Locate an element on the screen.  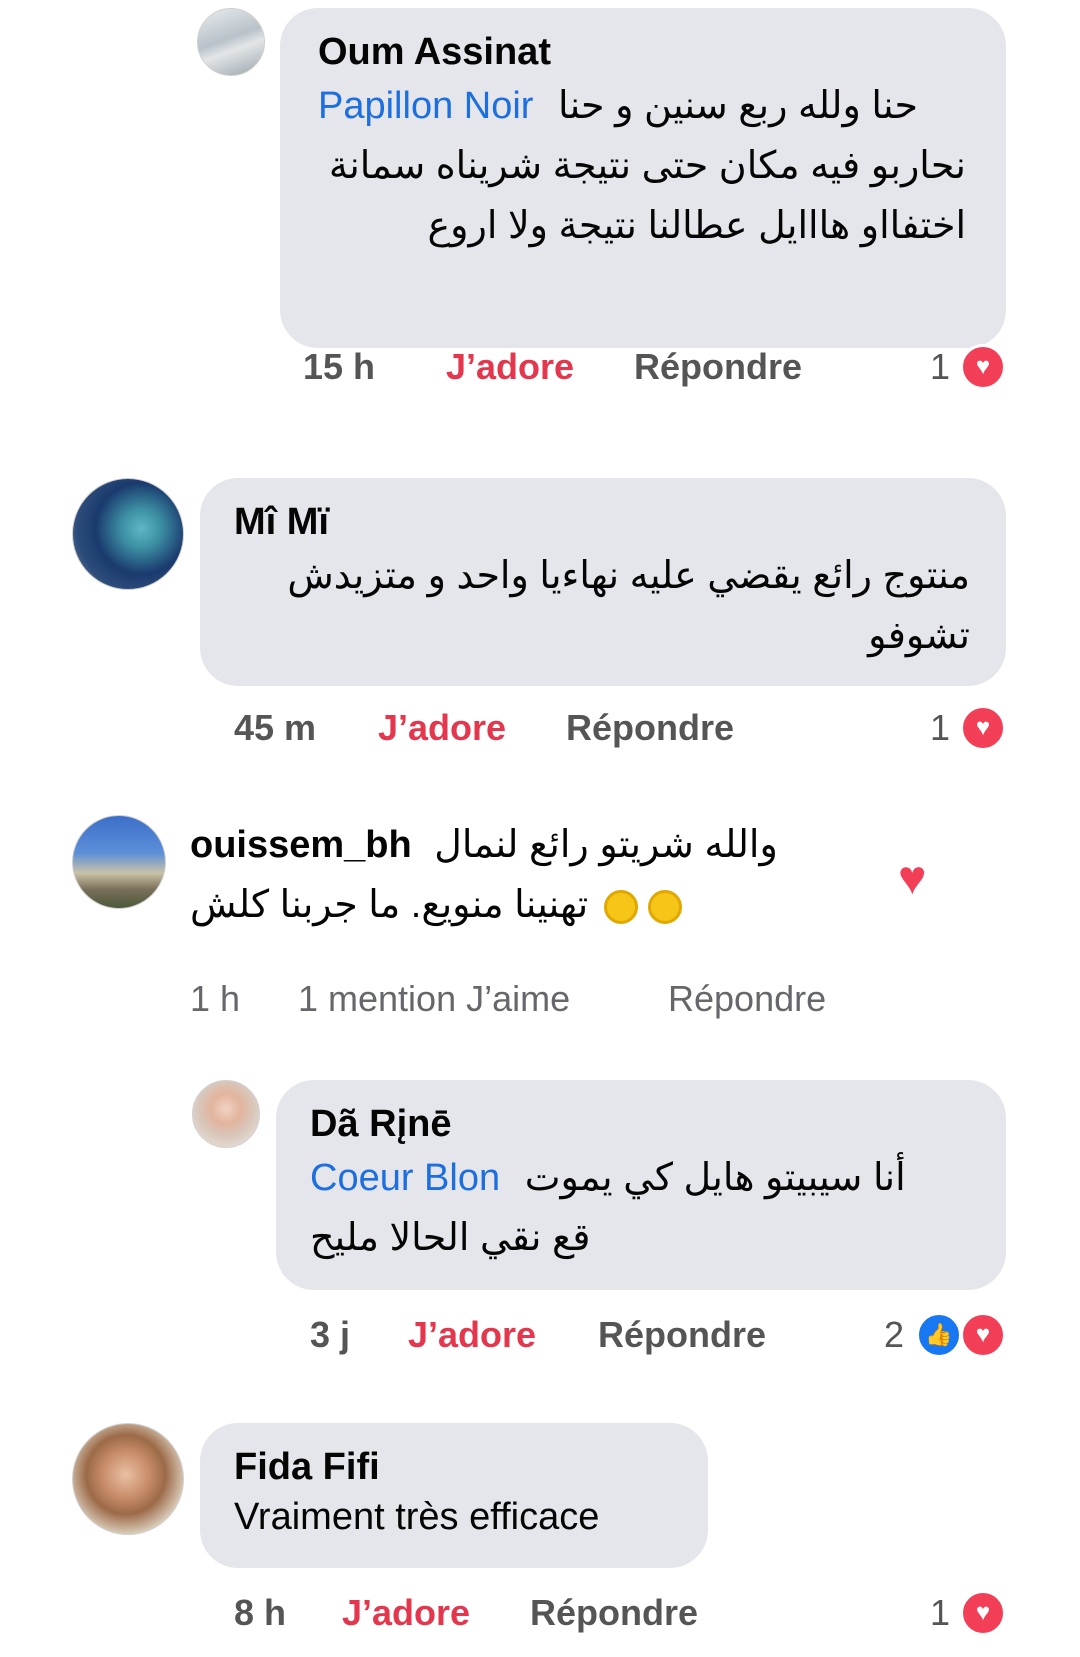
comment-text-line: تهنينا منويع. ما جربنا كلش is located at coordinates (389, 905).